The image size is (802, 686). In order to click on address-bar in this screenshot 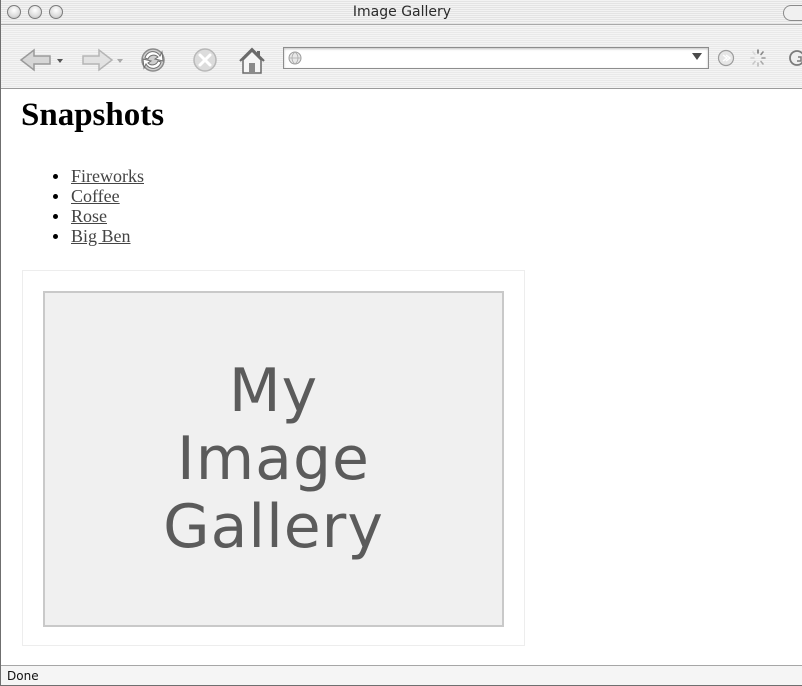, I will do `click(496, 58)`.